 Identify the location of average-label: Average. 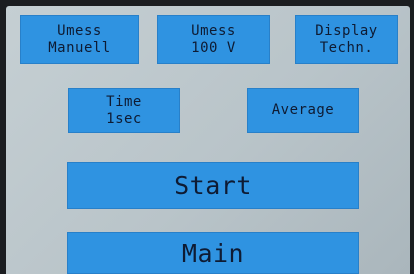
(303, 110).